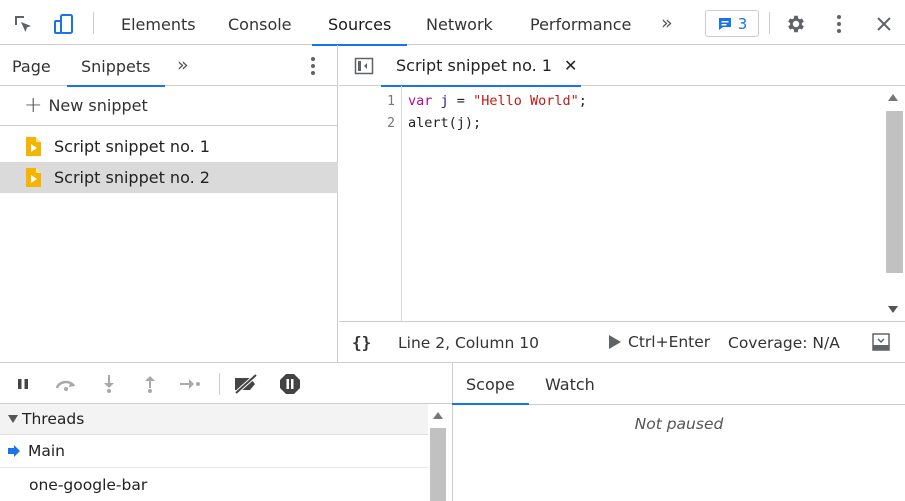 The image size is (905, 501). I want to click on editor-tabs: Script snippet no. 1 ✕, so click(622, 66).